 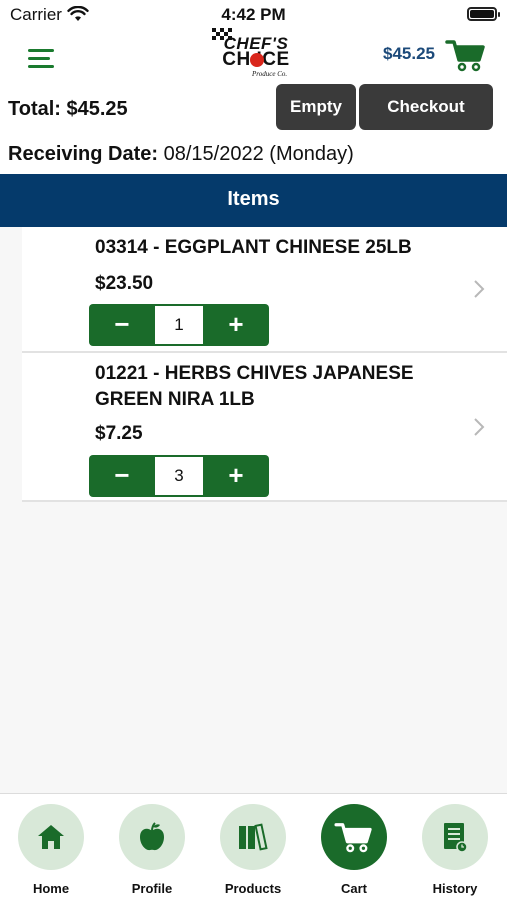 What do you see at coordinates (253, 247) in the screenshot?
I see `item-title: 03314 - EGGPLANT CHINESE 25LB` at bounding box center [253, 247].